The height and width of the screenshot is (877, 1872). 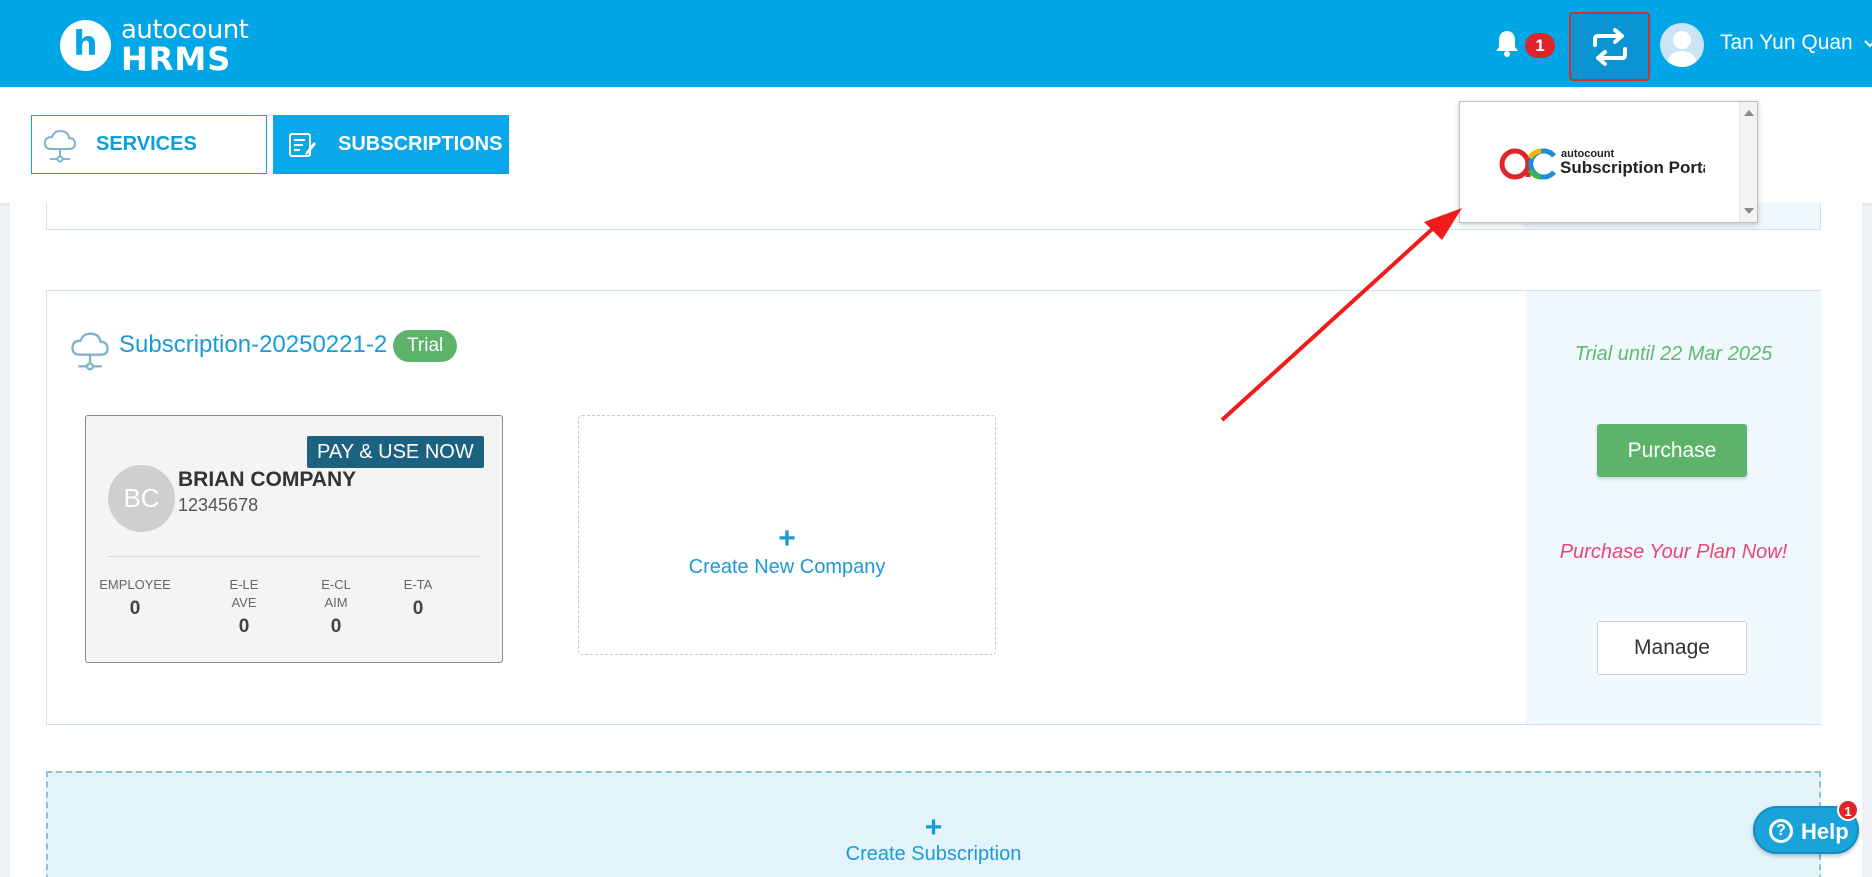 I want to click on stat-employee: EMPLOYEE 0, so click(x=135, y=598).